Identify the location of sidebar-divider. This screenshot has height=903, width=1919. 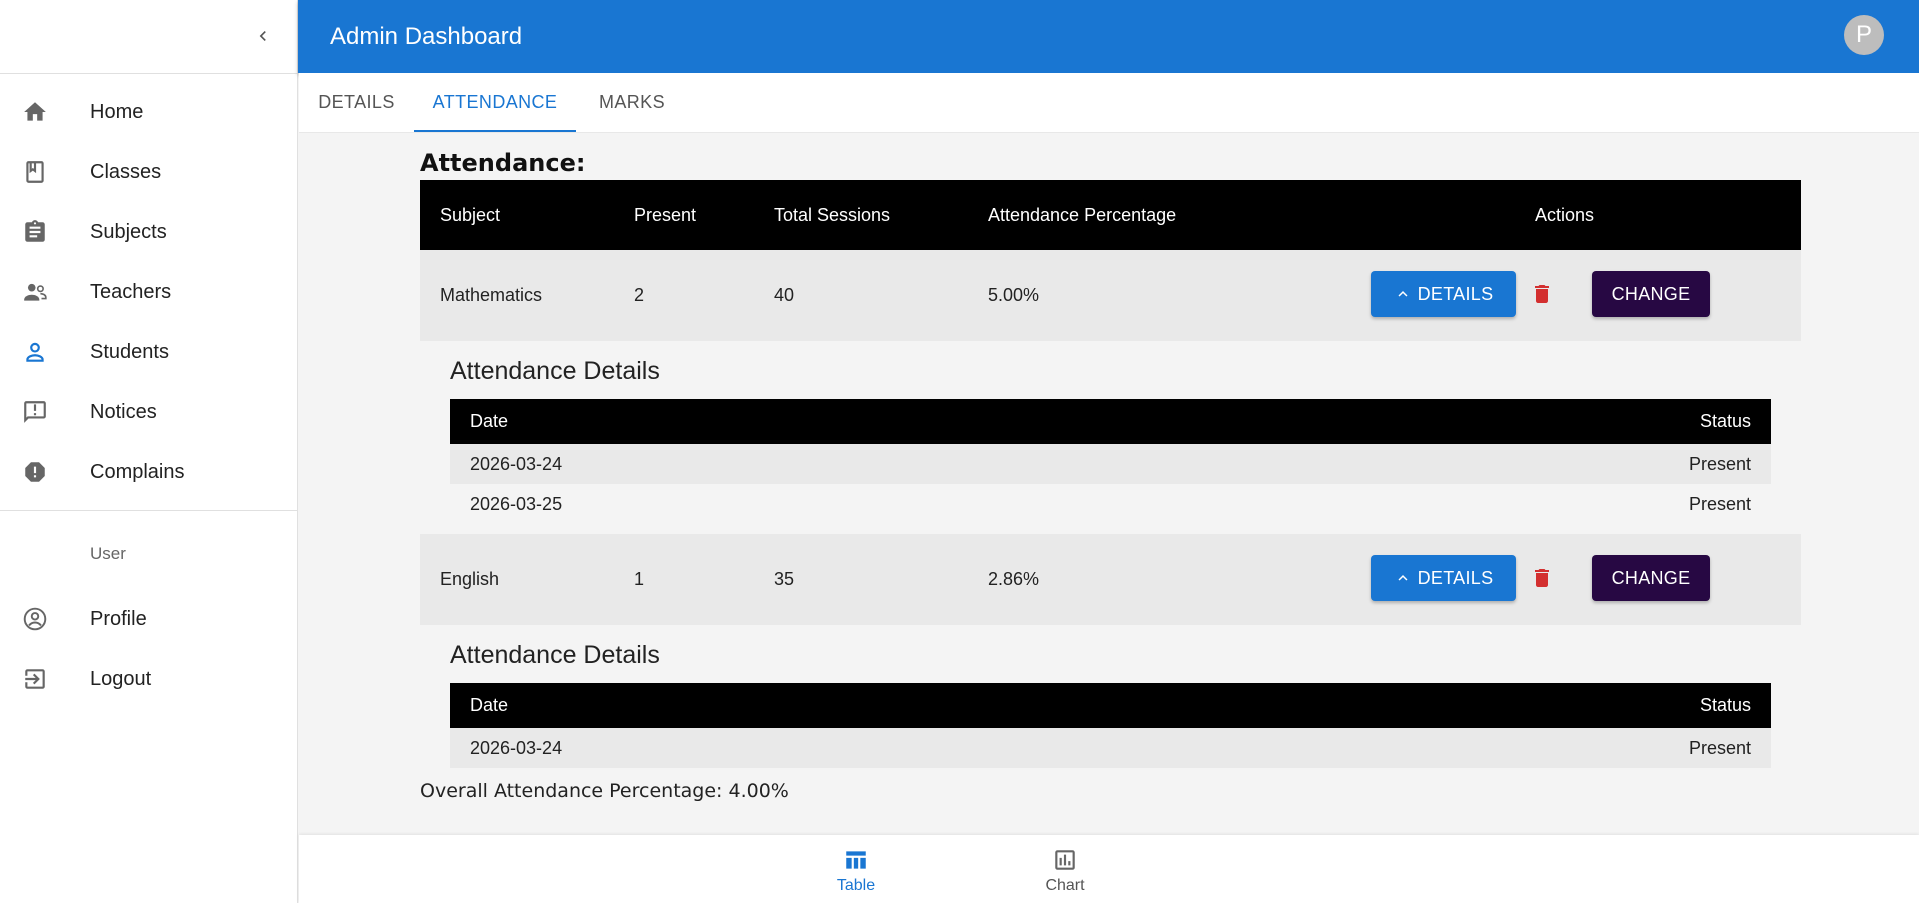
(148, 510).